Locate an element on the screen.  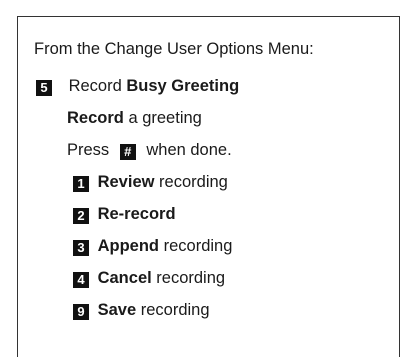
option-label-bold: Re-record is located at coordinates (136, 214).